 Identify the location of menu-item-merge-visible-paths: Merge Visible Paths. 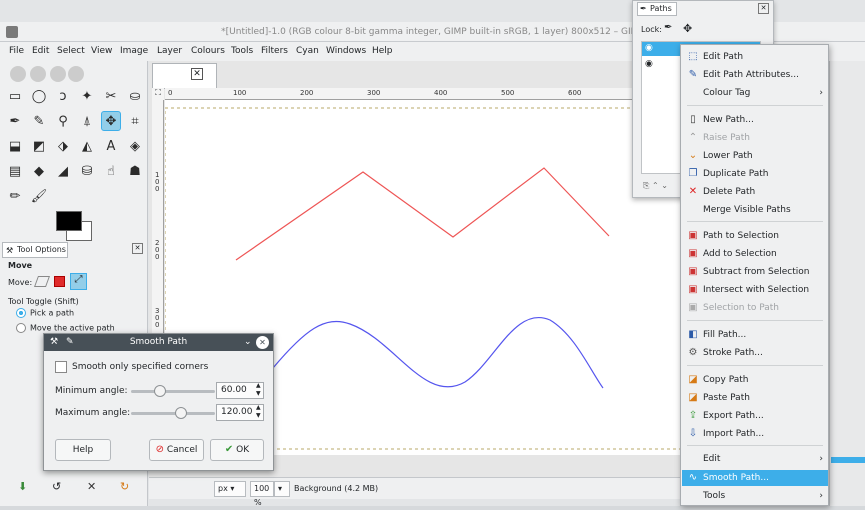
(755, 210).